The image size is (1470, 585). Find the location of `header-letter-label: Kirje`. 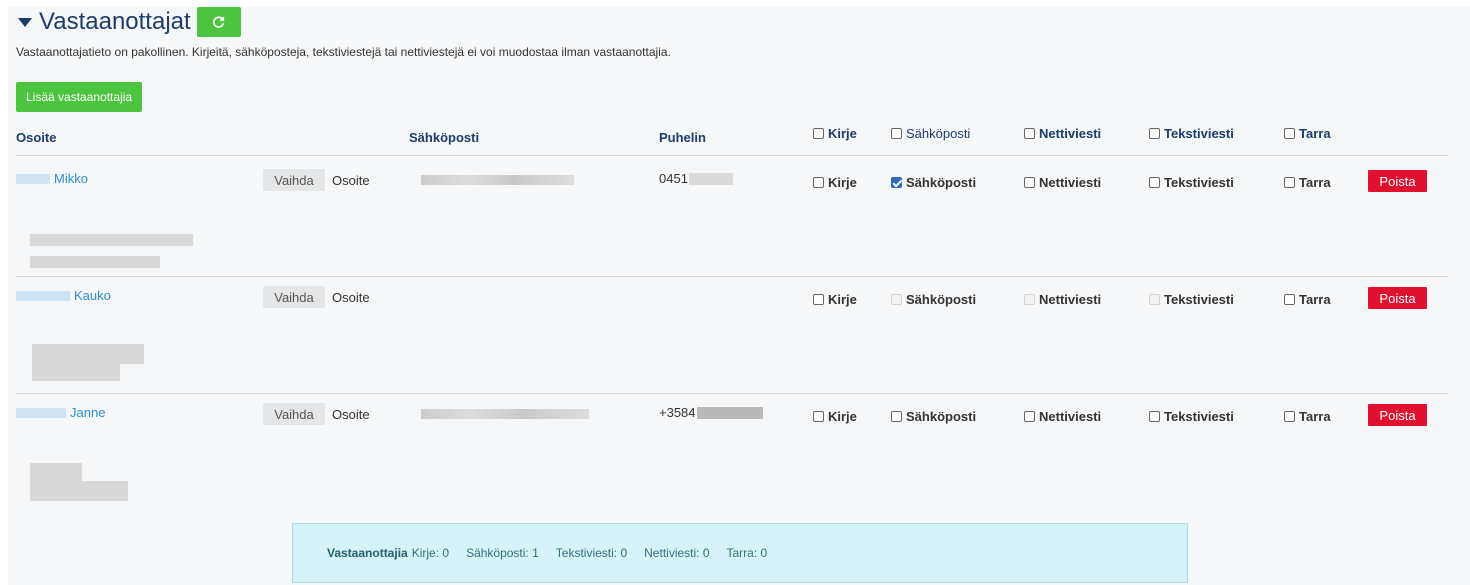

header-letter-label: Kirje is located at coordinates (842, 133).